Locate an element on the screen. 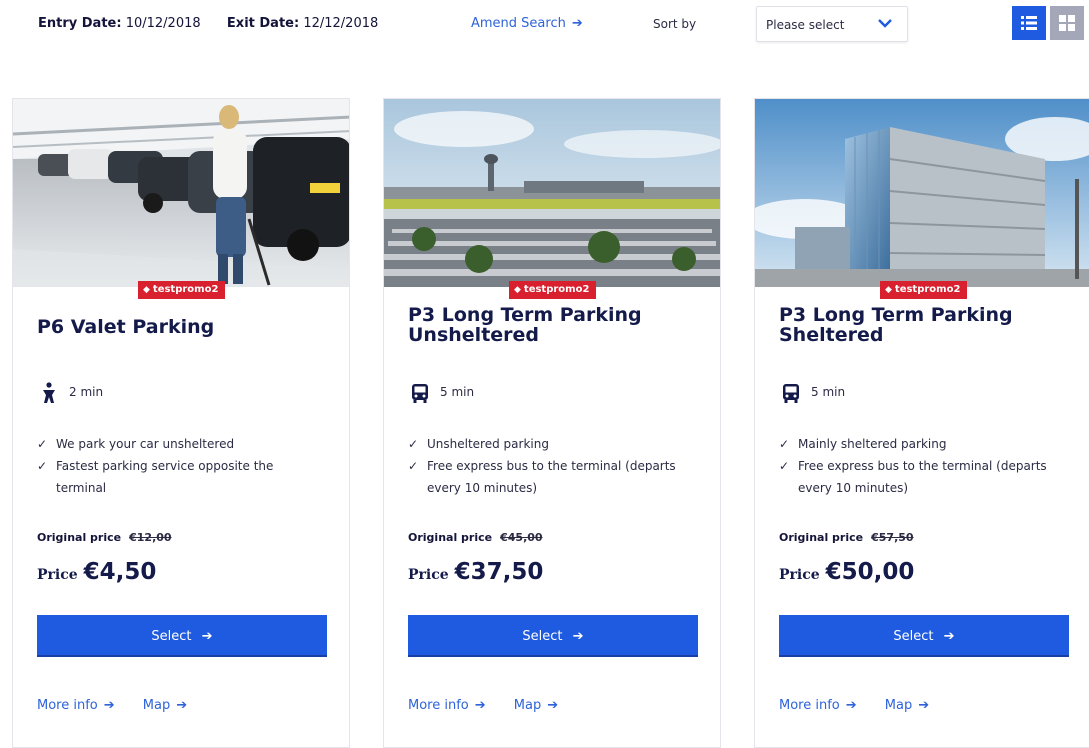 This screenshot has width=1089, height=748. price: Price €50,00 is located at coordinates (846, 572).